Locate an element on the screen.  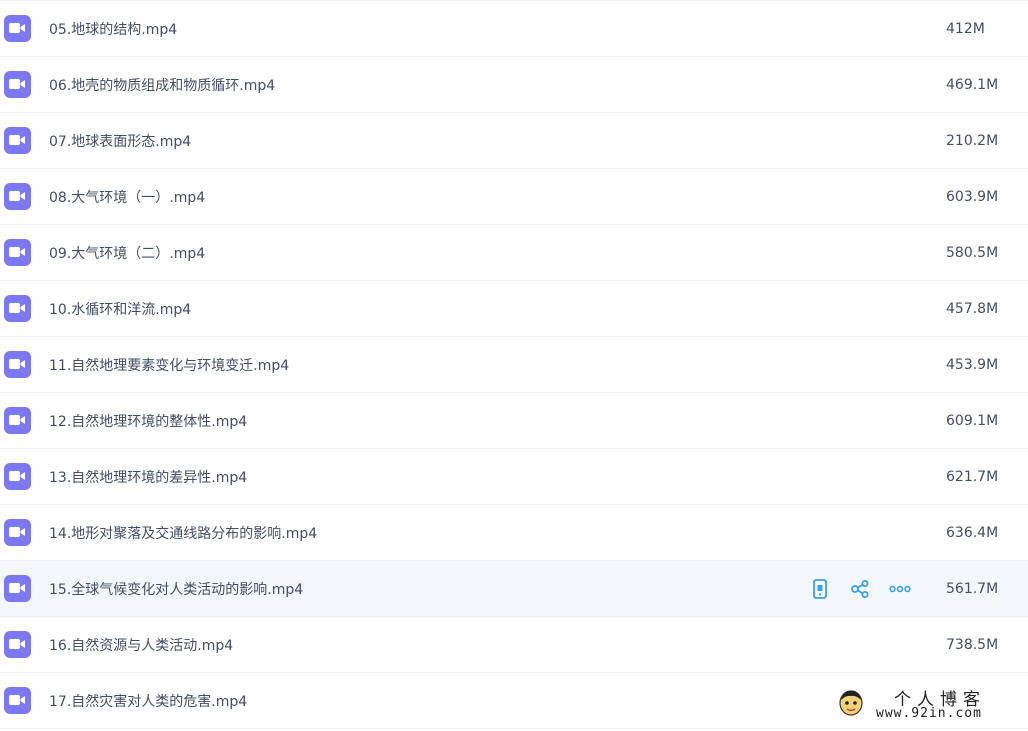
file-size: 457.8M is located at coordinates (972, 308).